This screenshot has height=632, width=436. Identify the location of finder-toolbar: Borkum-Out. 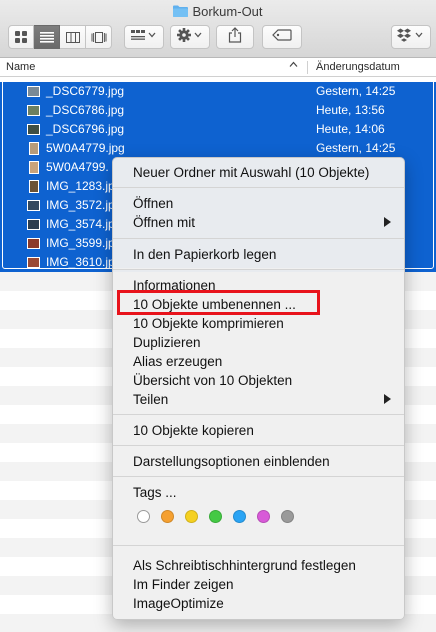
(218, 29).